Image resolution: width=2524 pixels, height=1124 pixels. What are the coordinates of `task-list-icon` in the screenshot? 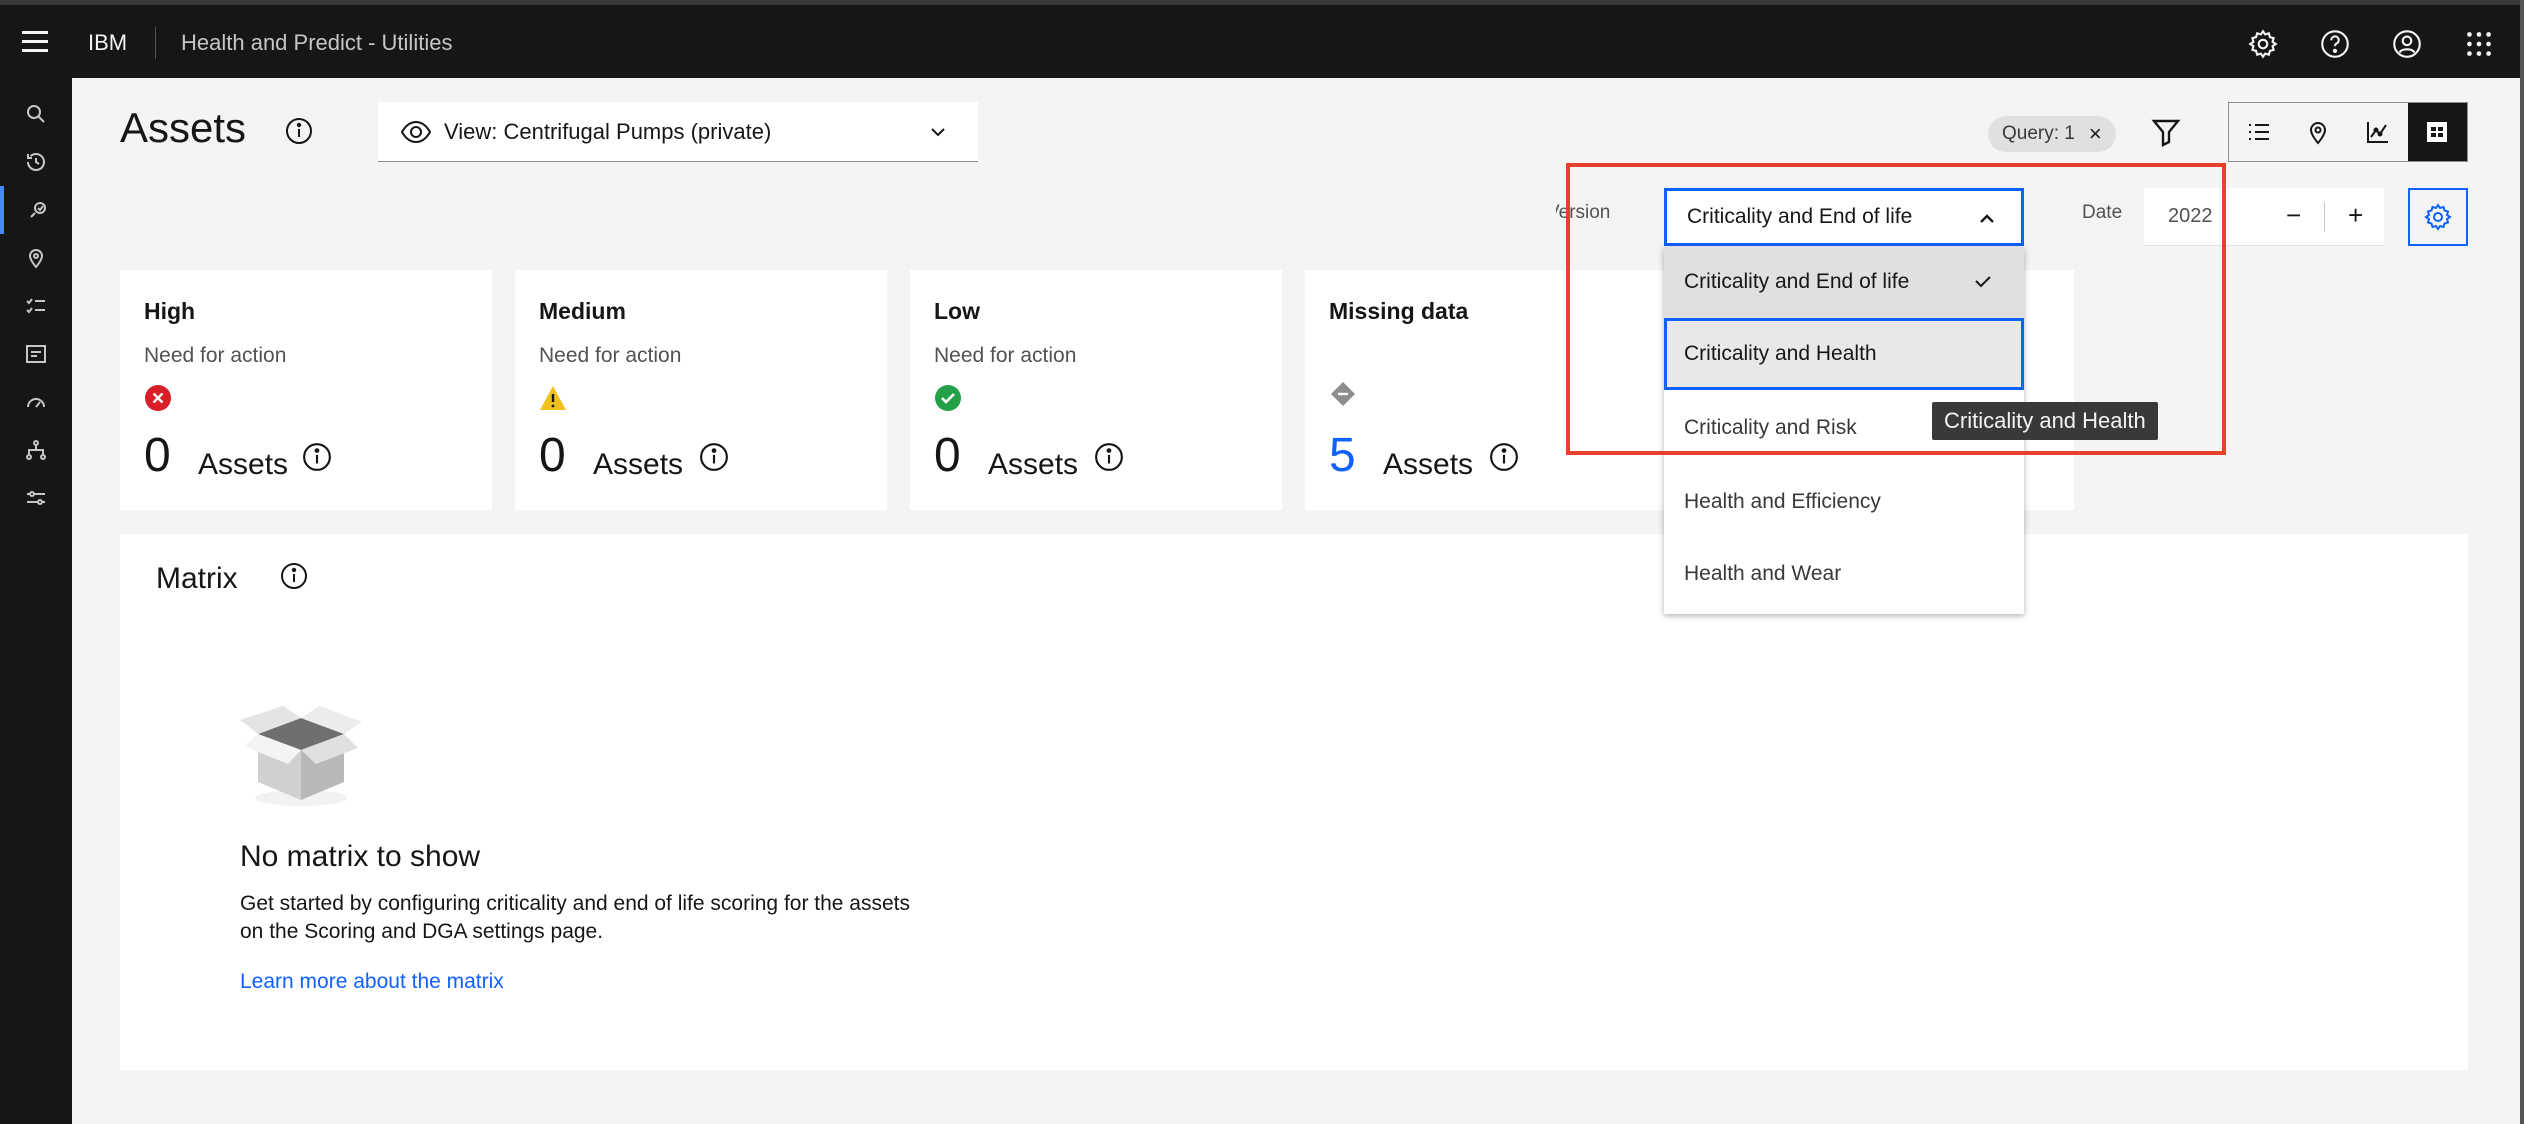 It's located at (36, 306).